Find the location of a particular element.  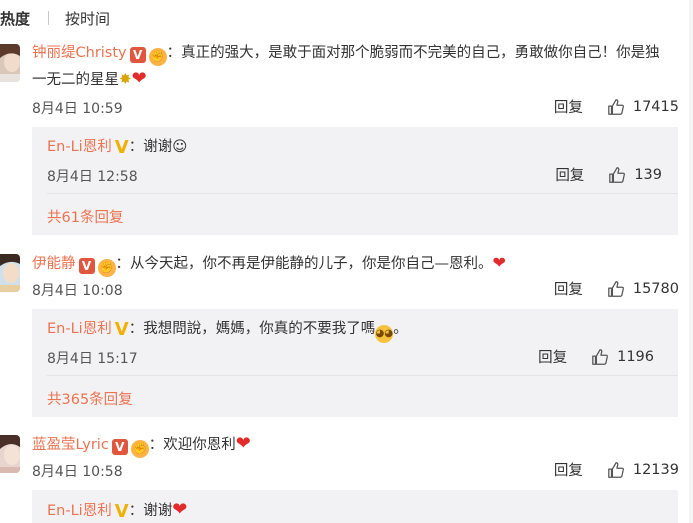

comment-text: 伊能静 V ✊ ：从今天起，你不再是伊能静的儿子，你是你自己—恩利。❤ is located at coordinates (269, 263).